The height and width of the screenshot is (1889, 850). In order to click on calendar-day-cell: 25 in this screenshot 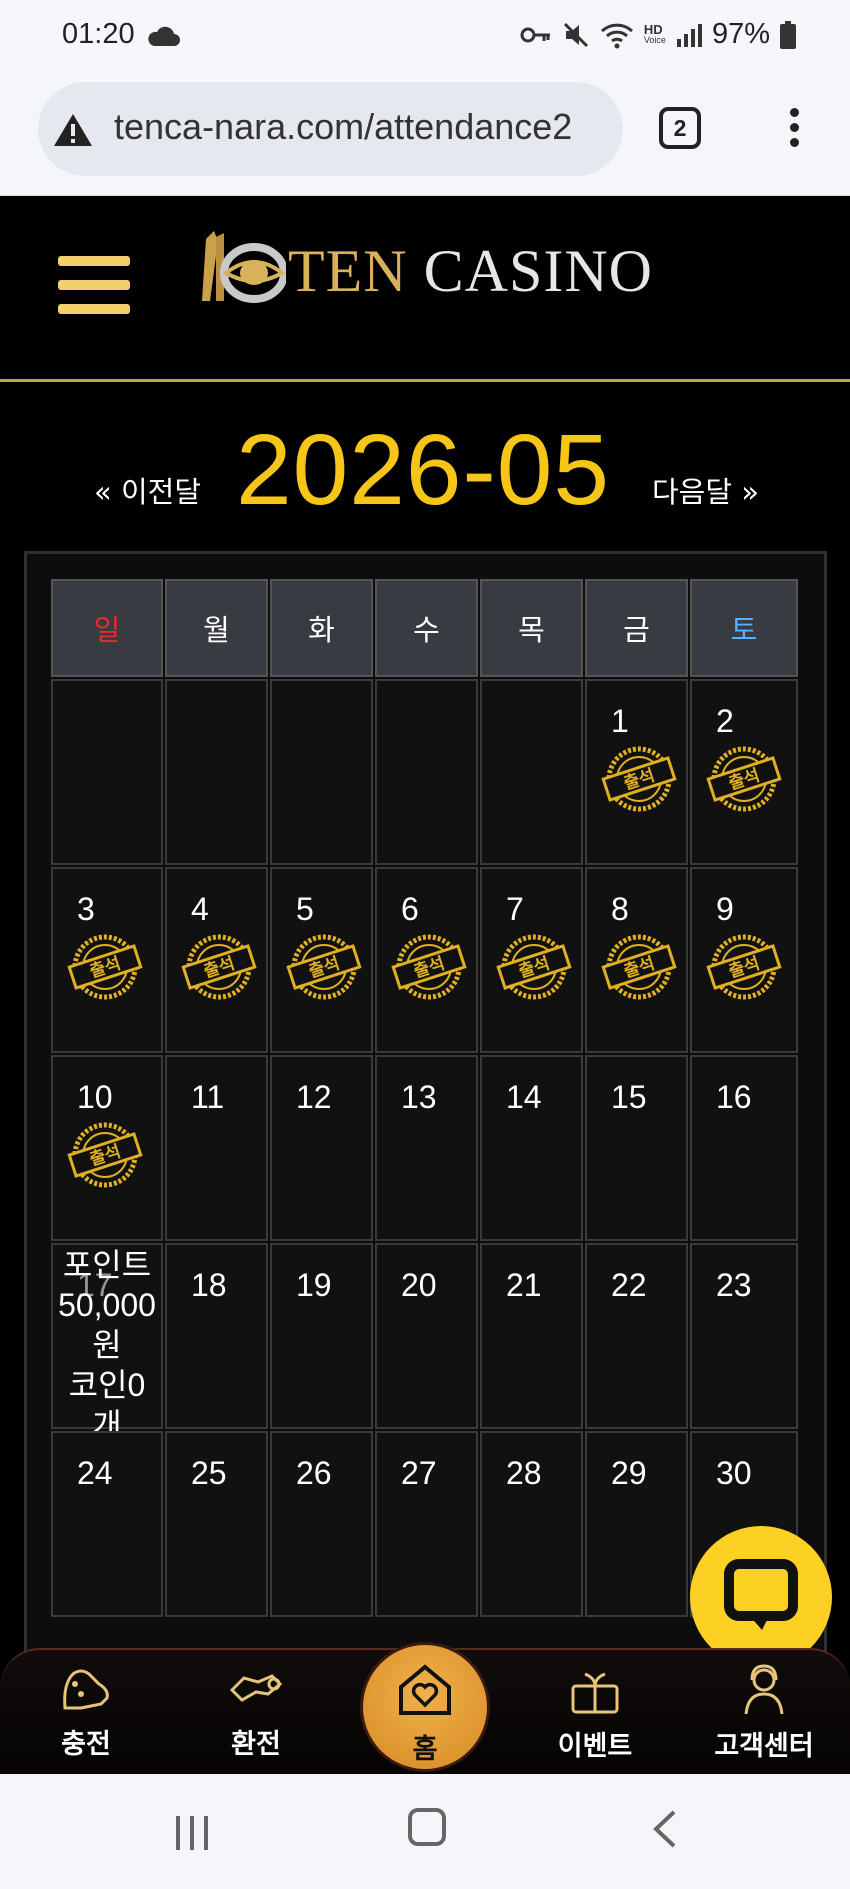, I will do `click(216, 1524)`.